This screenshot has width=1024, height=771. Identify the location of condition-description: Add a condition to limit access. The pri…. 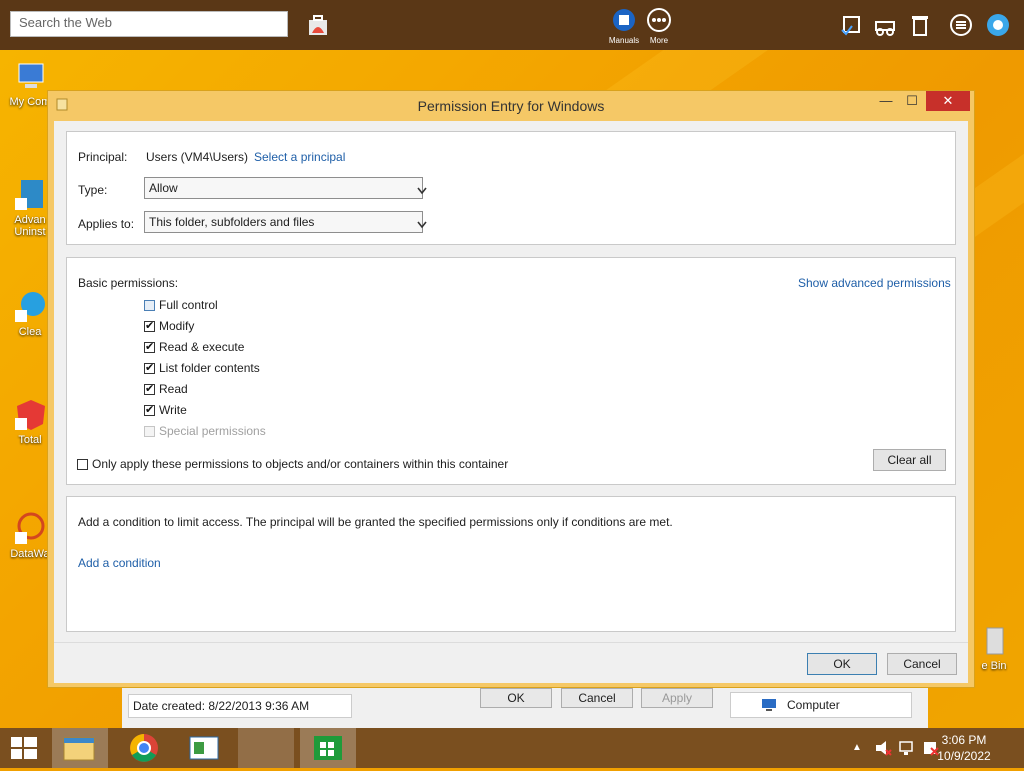
(375, 522).